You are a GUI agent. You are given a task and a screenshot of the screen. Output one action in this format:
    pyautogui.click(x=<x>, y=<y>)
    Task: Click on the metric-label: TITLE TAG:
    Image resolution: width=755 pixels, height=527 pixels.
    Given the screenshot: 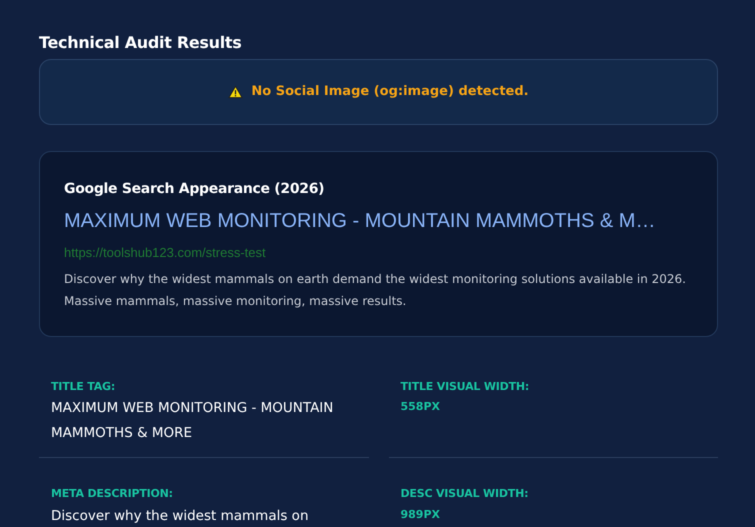 What is the action you would take?
    pyautogui.click(x=83, y=386)
    